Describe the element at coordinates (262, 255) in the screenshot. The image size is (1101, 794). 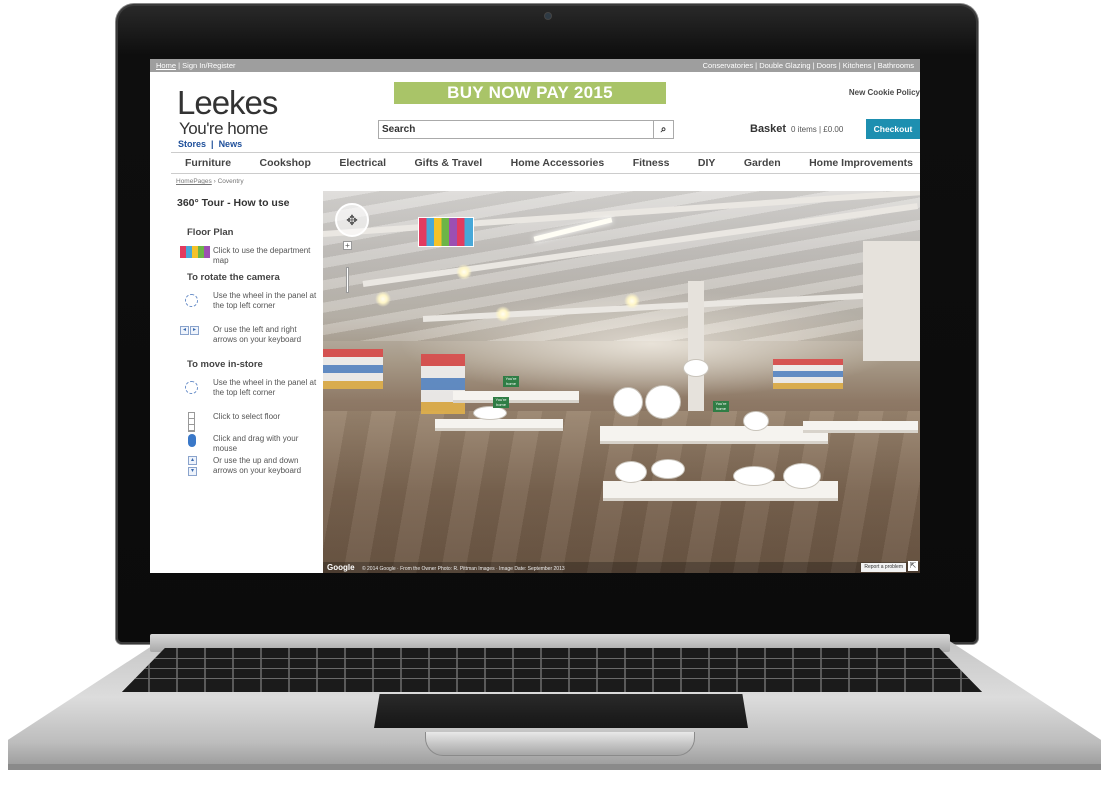
I see `floor-plan-text: Click to use the department map` at that location.